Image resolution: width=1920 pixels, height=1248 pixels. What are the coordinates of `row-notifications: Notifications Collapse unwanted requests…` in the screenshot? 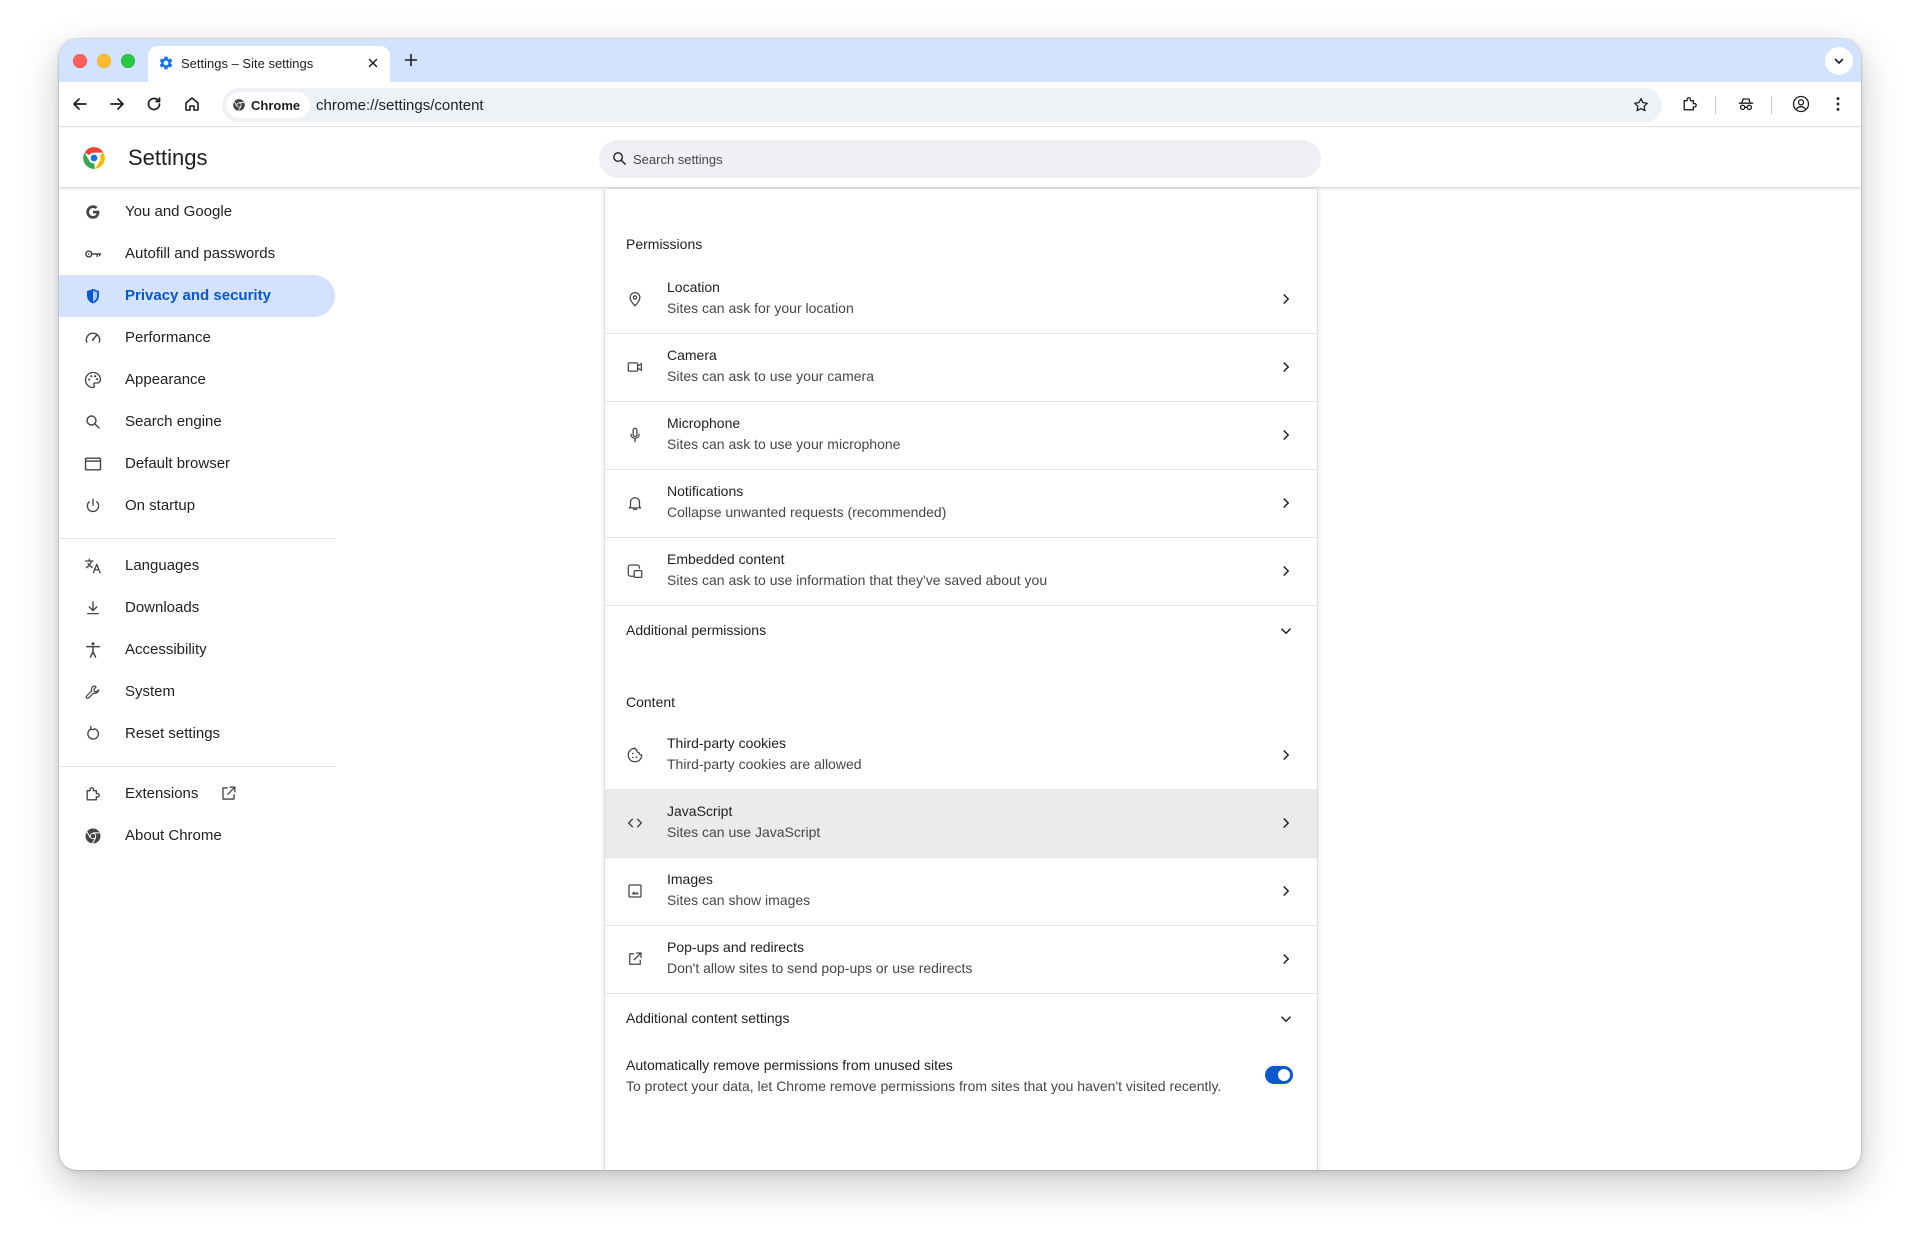 It's located at (961, 503).